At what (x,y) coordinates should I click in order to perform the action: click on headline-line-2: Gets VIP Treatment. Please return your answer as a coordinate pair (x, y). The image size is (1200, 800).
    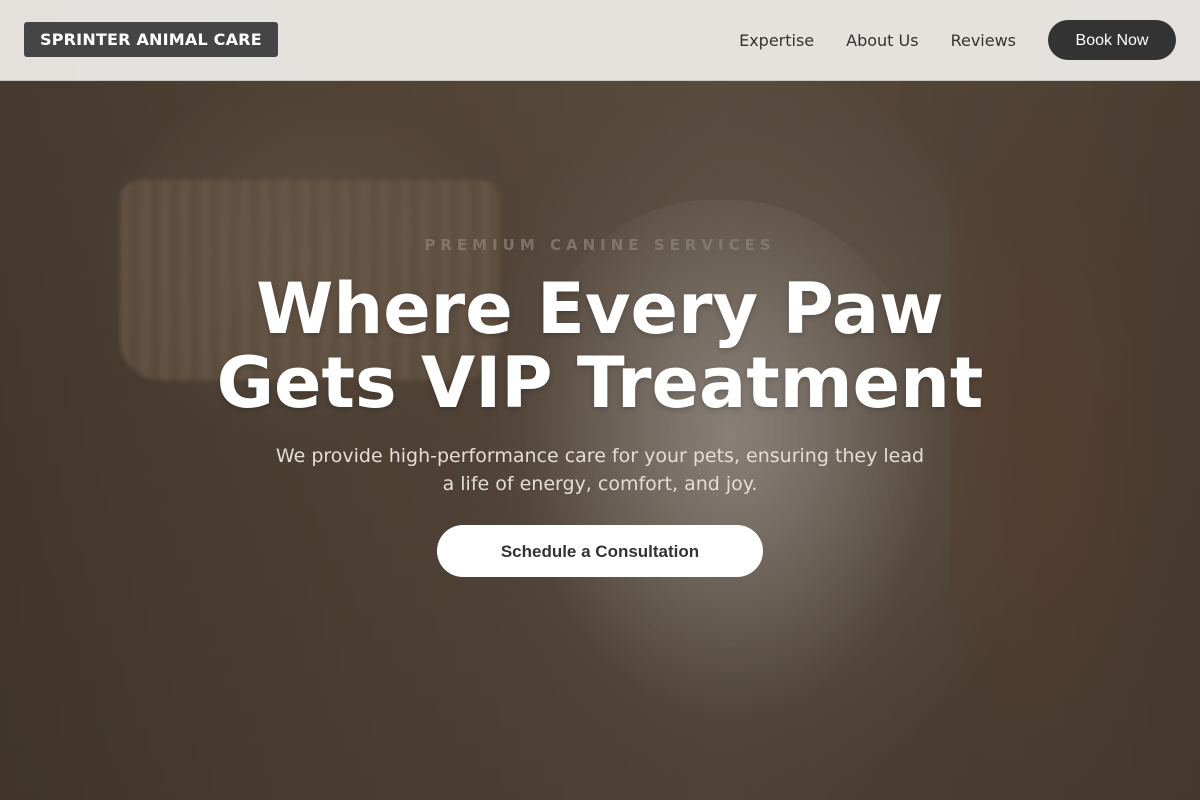
    Looking at the image, I should click on (600, 383).